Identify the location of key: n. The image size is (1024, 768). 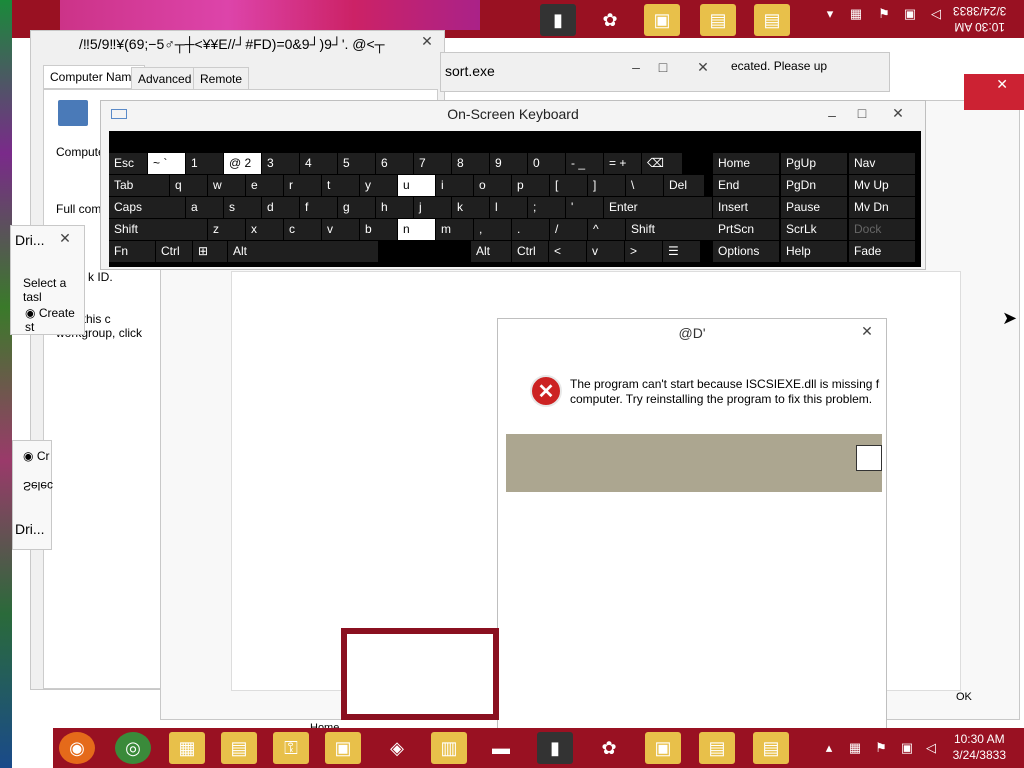
(416, 229).